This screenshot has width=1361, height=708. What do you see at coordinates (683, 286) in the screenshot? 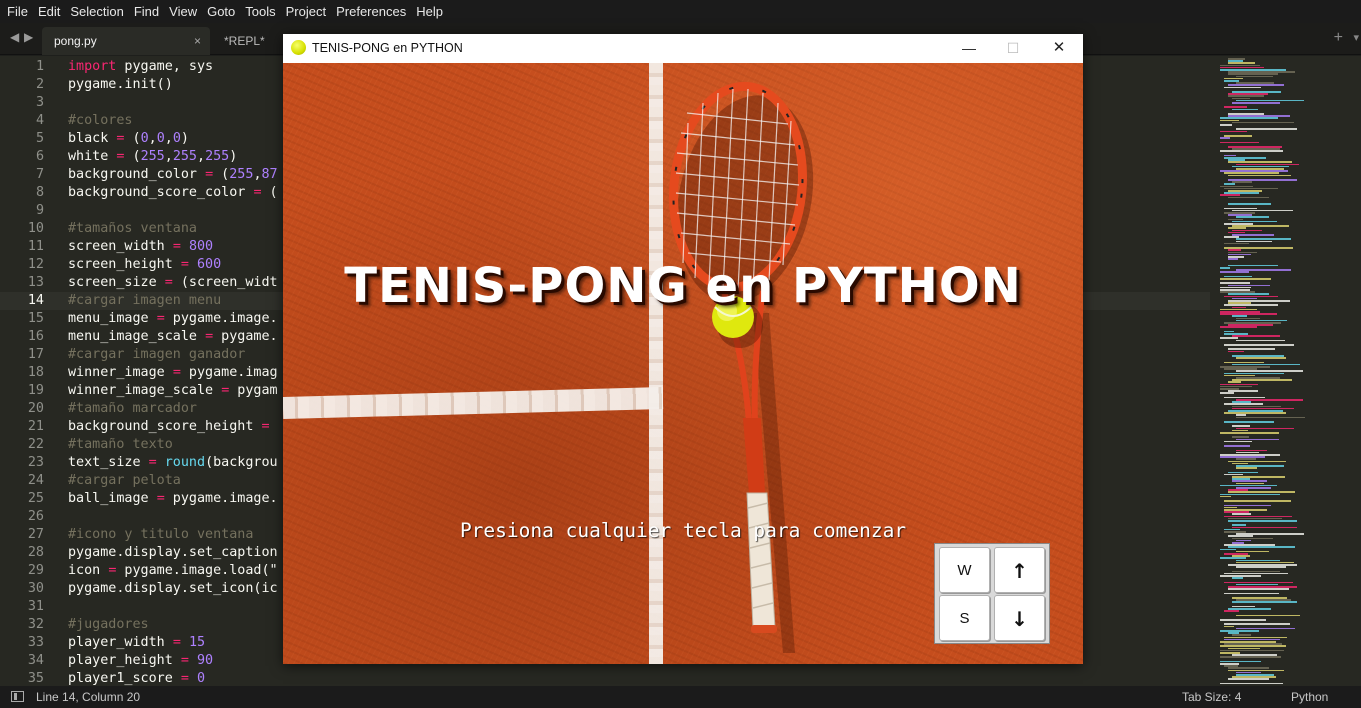
I see `game-heading: TENIS-PONG en PYTHON` at bounding box center [683, 286].